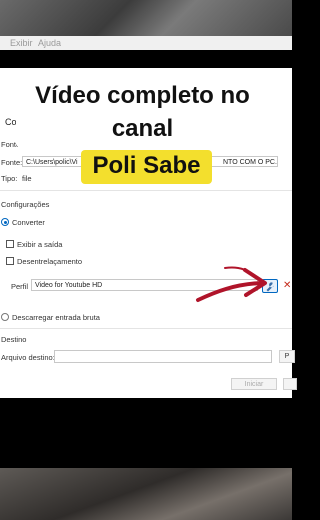 The width and height of the screenshot is (320, 520). Describe the element at coordinates (146, 165) in the screenshot. I see `channel-name: Poli Sabe` at that location.